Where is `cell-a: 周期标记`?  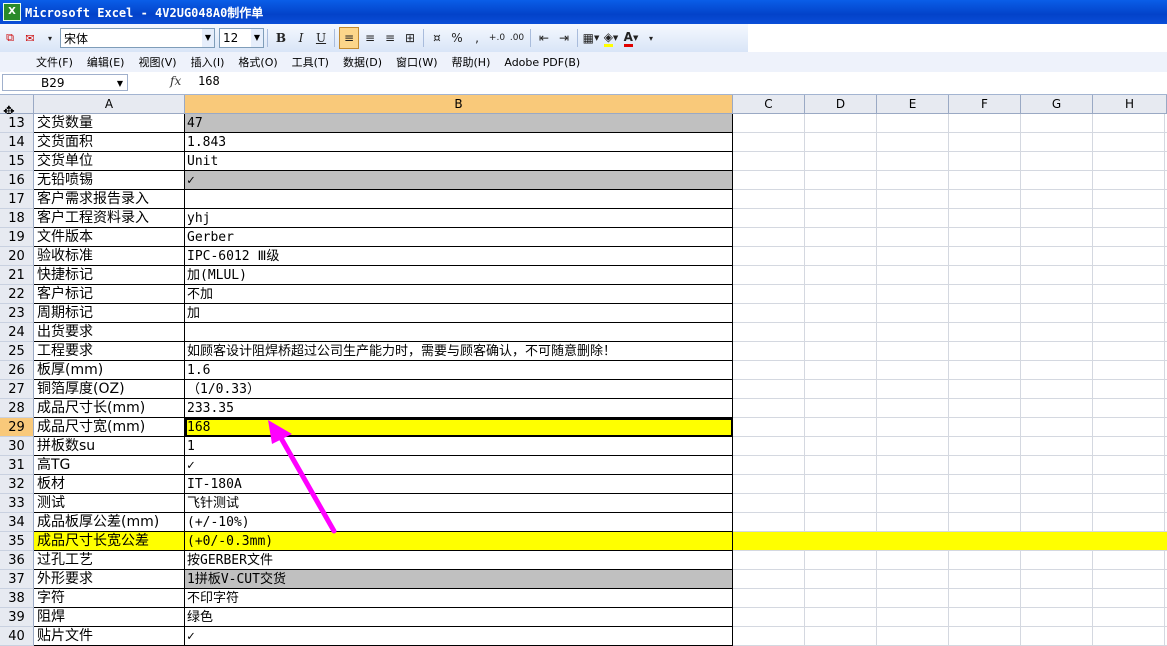
cell-a: 周期标记 is located at coordinates (109, 313).